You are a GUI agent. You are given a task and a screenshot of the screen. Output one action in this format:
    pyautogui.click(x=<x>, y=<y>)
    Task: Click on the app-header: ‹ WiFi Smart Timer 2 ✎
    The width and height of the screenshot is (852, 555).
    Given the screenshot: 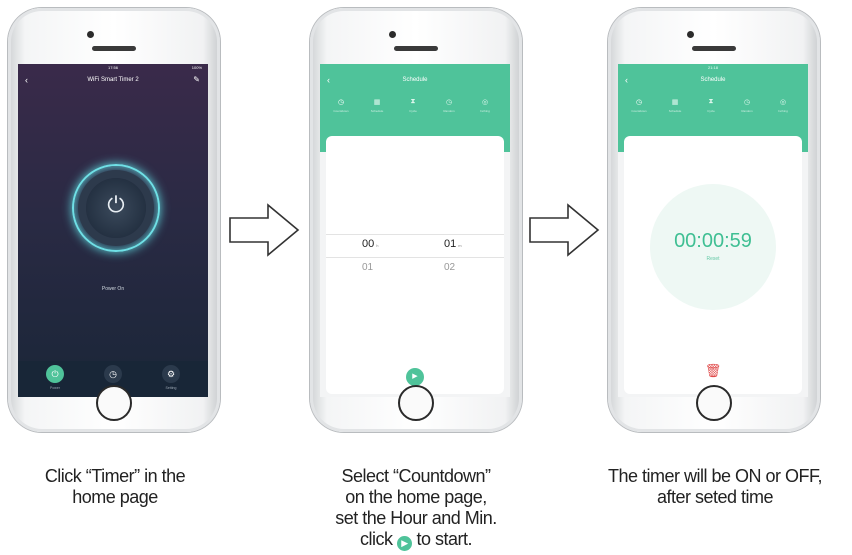 What is the action you would take?
    pyautogui.click(x=113, y=80)
    